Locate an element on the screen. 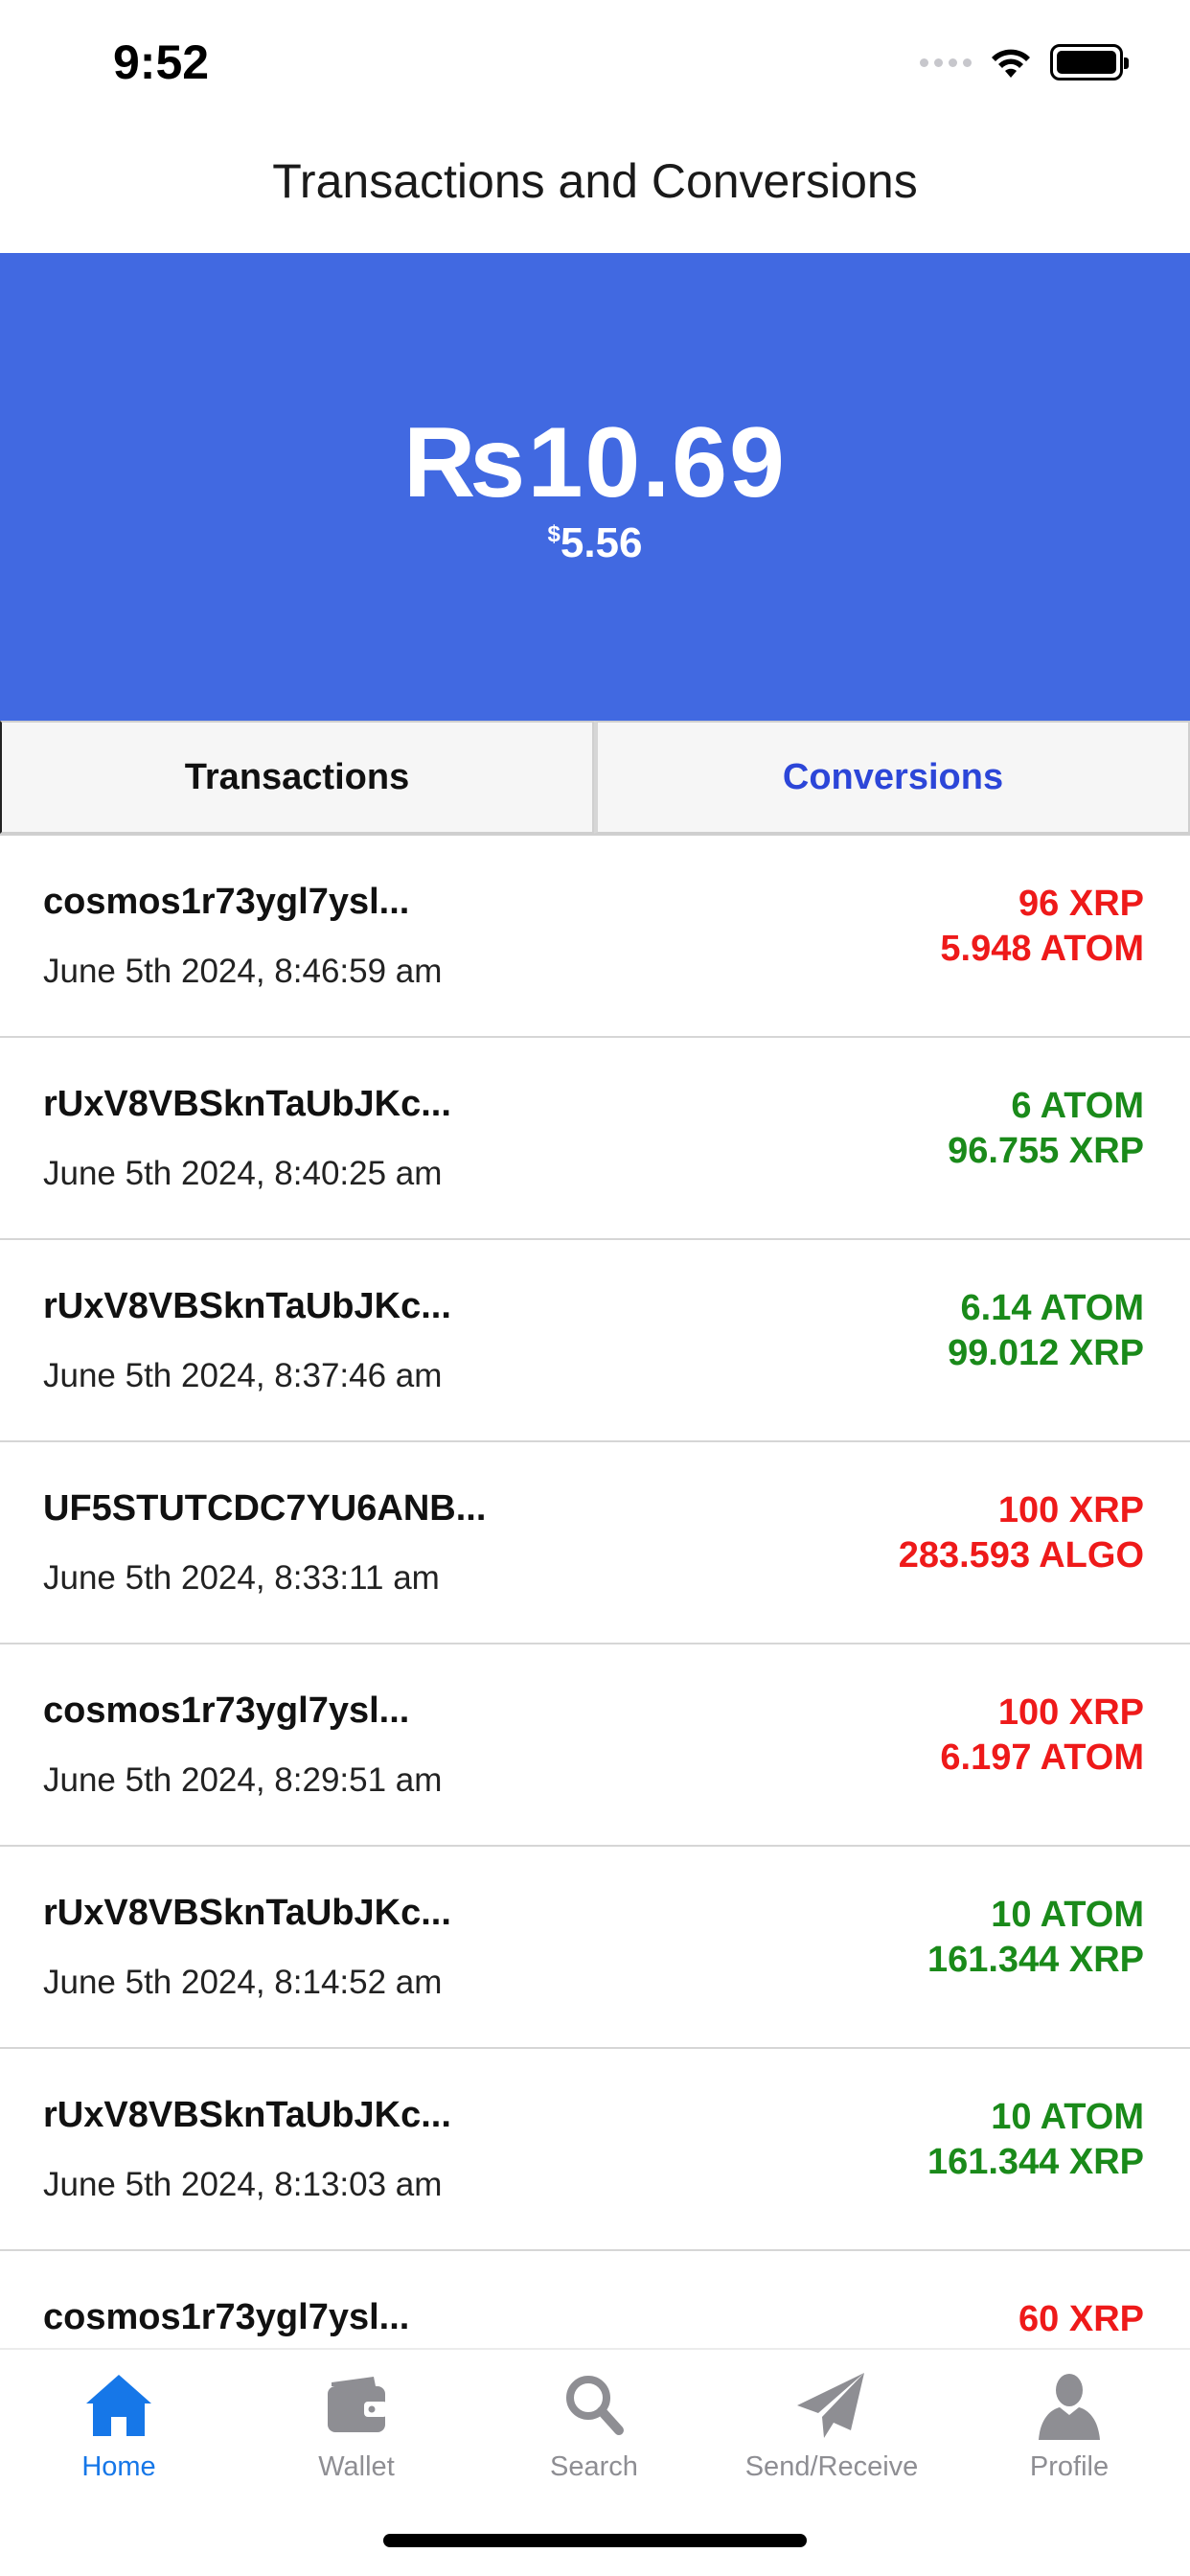 The width and height of the screenshot is (1190, 2576). amount-primary: 60 XRP is located at coordinates (1081, 2319).